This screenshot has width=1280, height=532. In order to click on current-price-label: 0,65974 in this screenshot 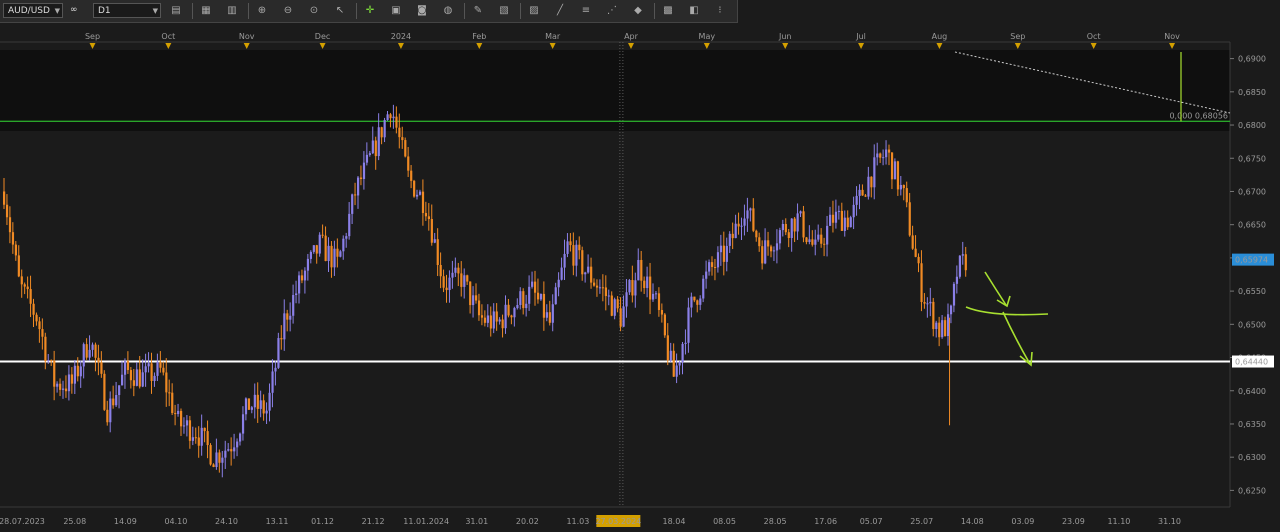, I will do `click(1251, 260)`.